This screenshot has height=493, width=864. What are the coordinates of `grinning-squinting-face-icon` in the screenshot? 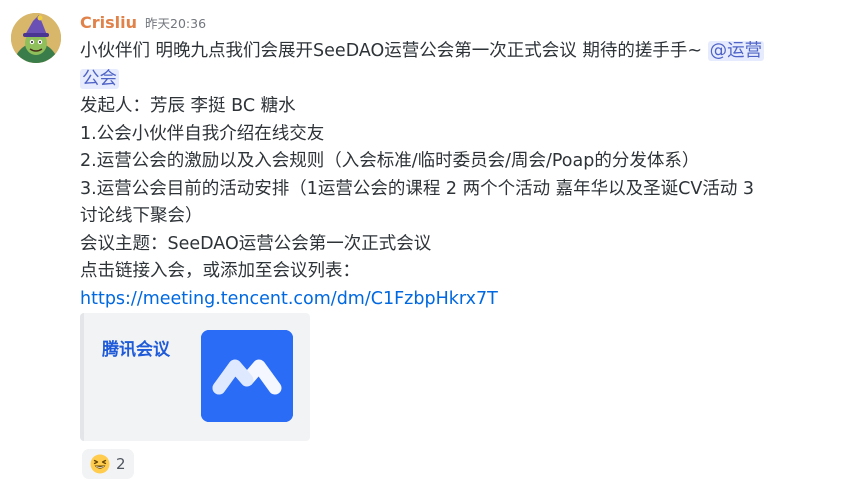 It's located at (100, 464).